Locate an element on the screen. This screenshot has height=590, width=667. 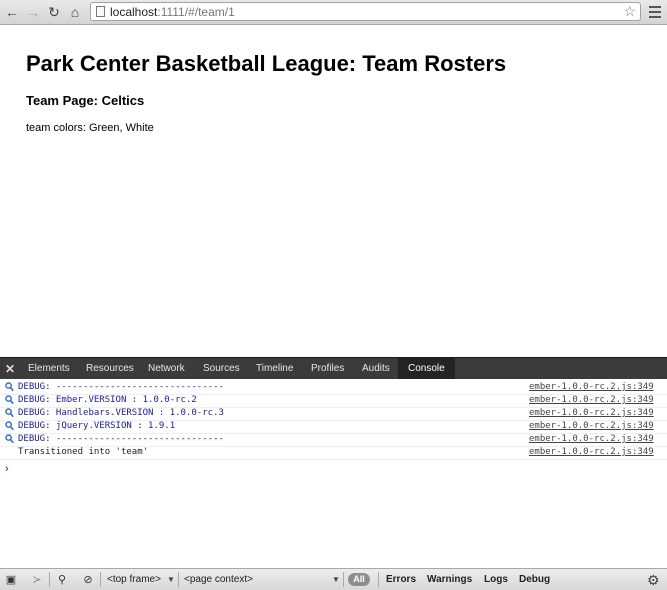
team-colors-text: team colors: Green, White is located at coordinates (90, 128).